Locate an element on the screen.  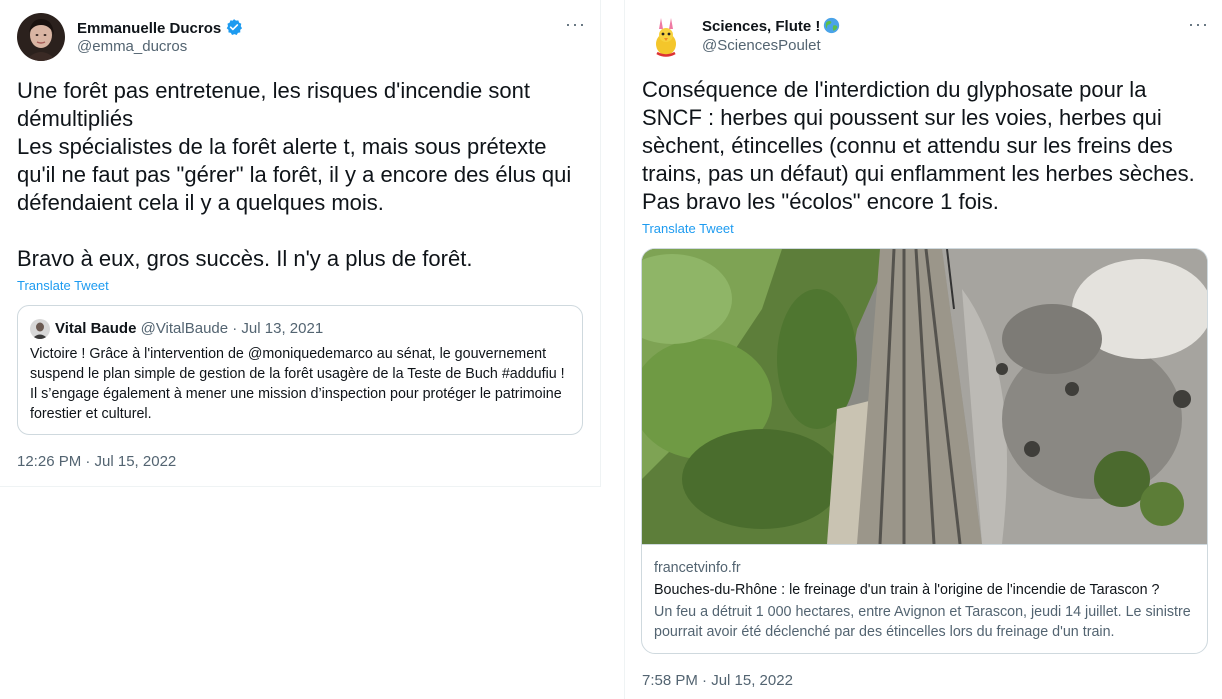
quoted-author-meta: @VitalBaude · Jul 13, 2021 is located at coordinates (232, 328).